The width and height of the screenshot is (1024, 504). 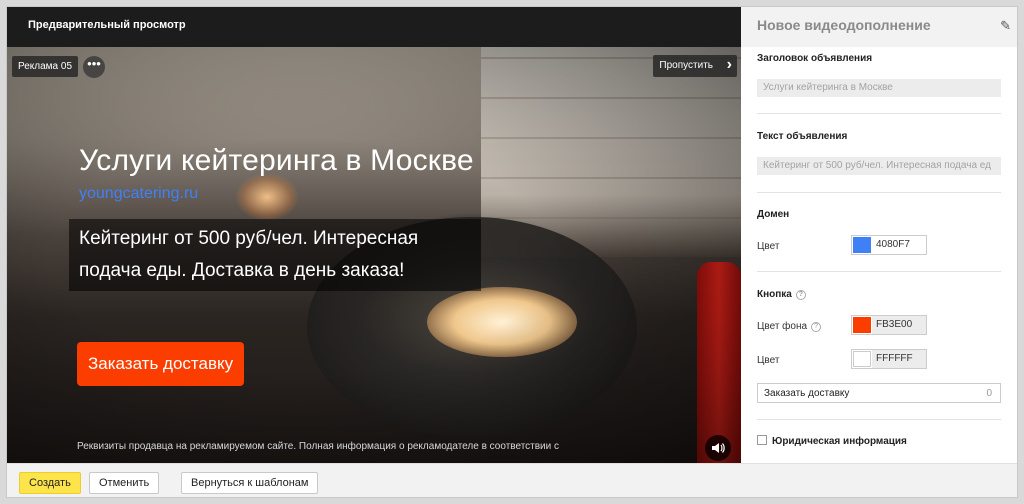 I want to click on text-color-value: FFFFFF, so click(x=899, y=359).